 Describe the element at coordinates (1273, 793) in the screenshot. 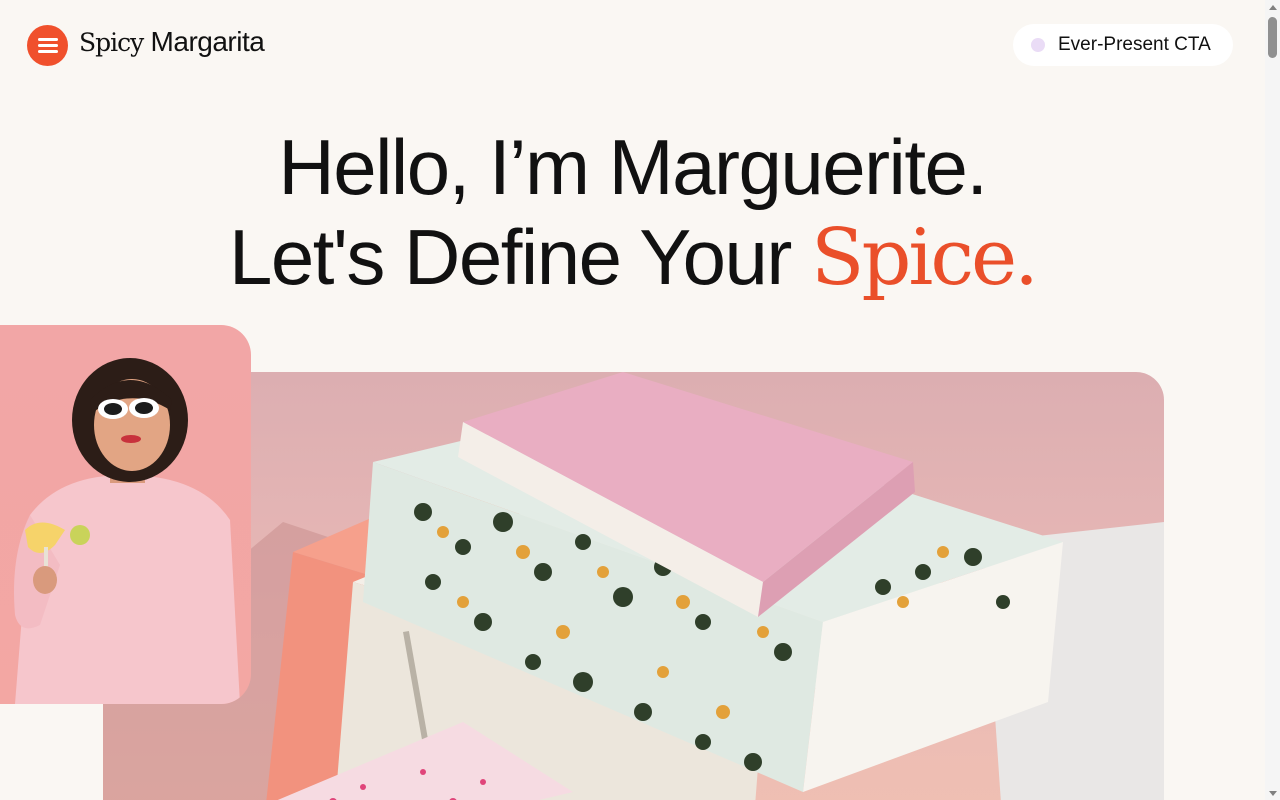

I see `scroll-down-arrow-icon` at that location.